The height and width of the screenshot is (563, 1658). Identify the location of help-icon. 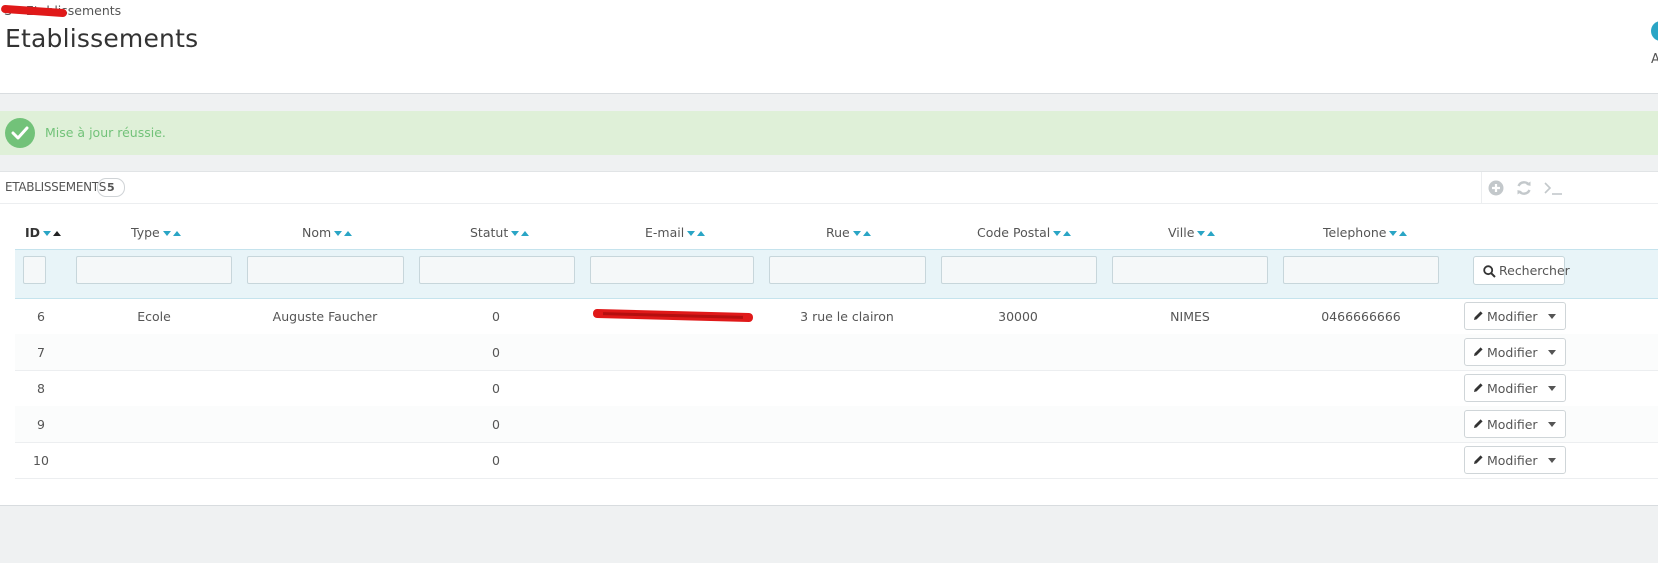
(1654, 31).